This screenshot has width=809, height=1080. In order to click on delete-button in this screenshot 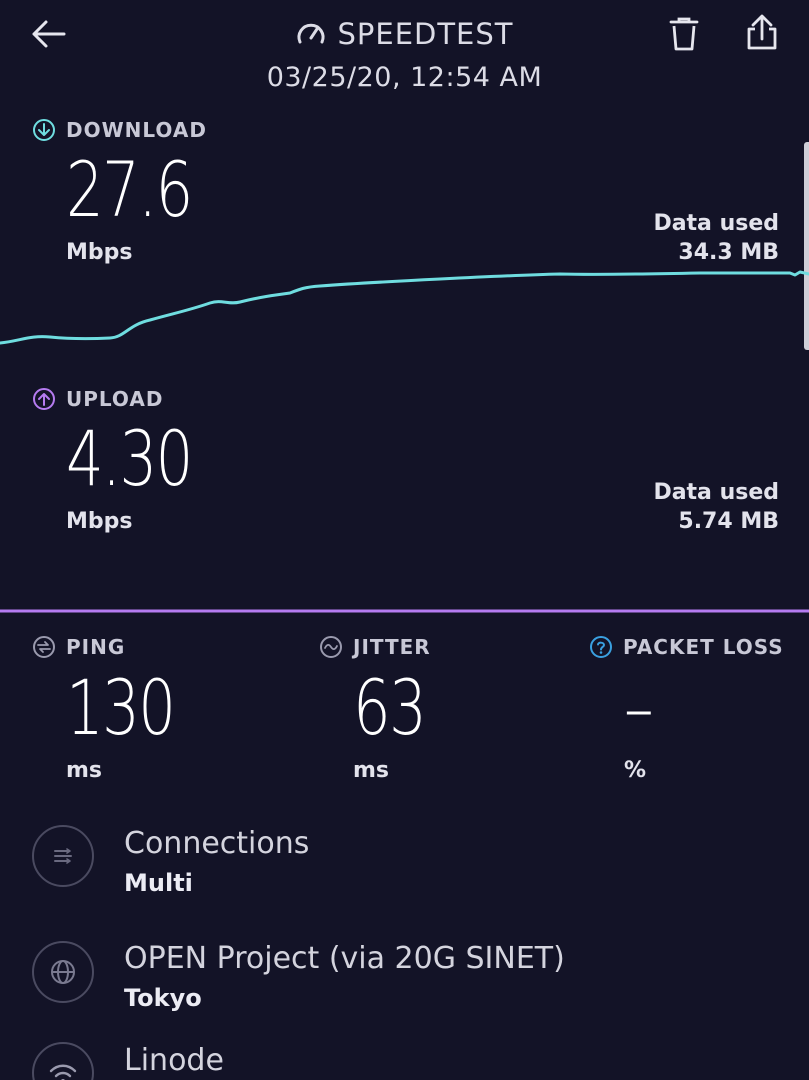, I will do `click(684, 34)`.